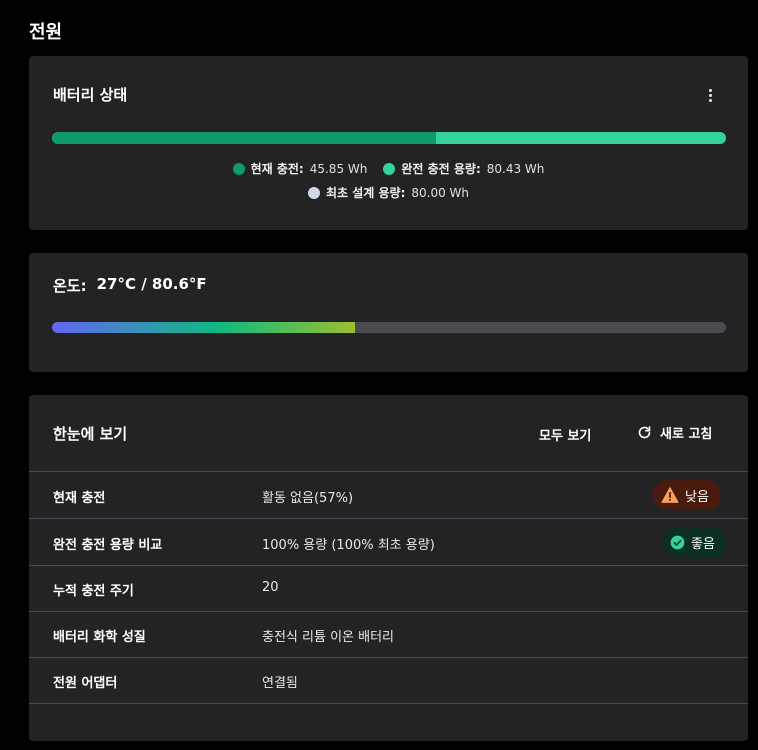  Describe the element at coordinates (313, 192) in the screenshot. I see `legend-dot-design` at that location.